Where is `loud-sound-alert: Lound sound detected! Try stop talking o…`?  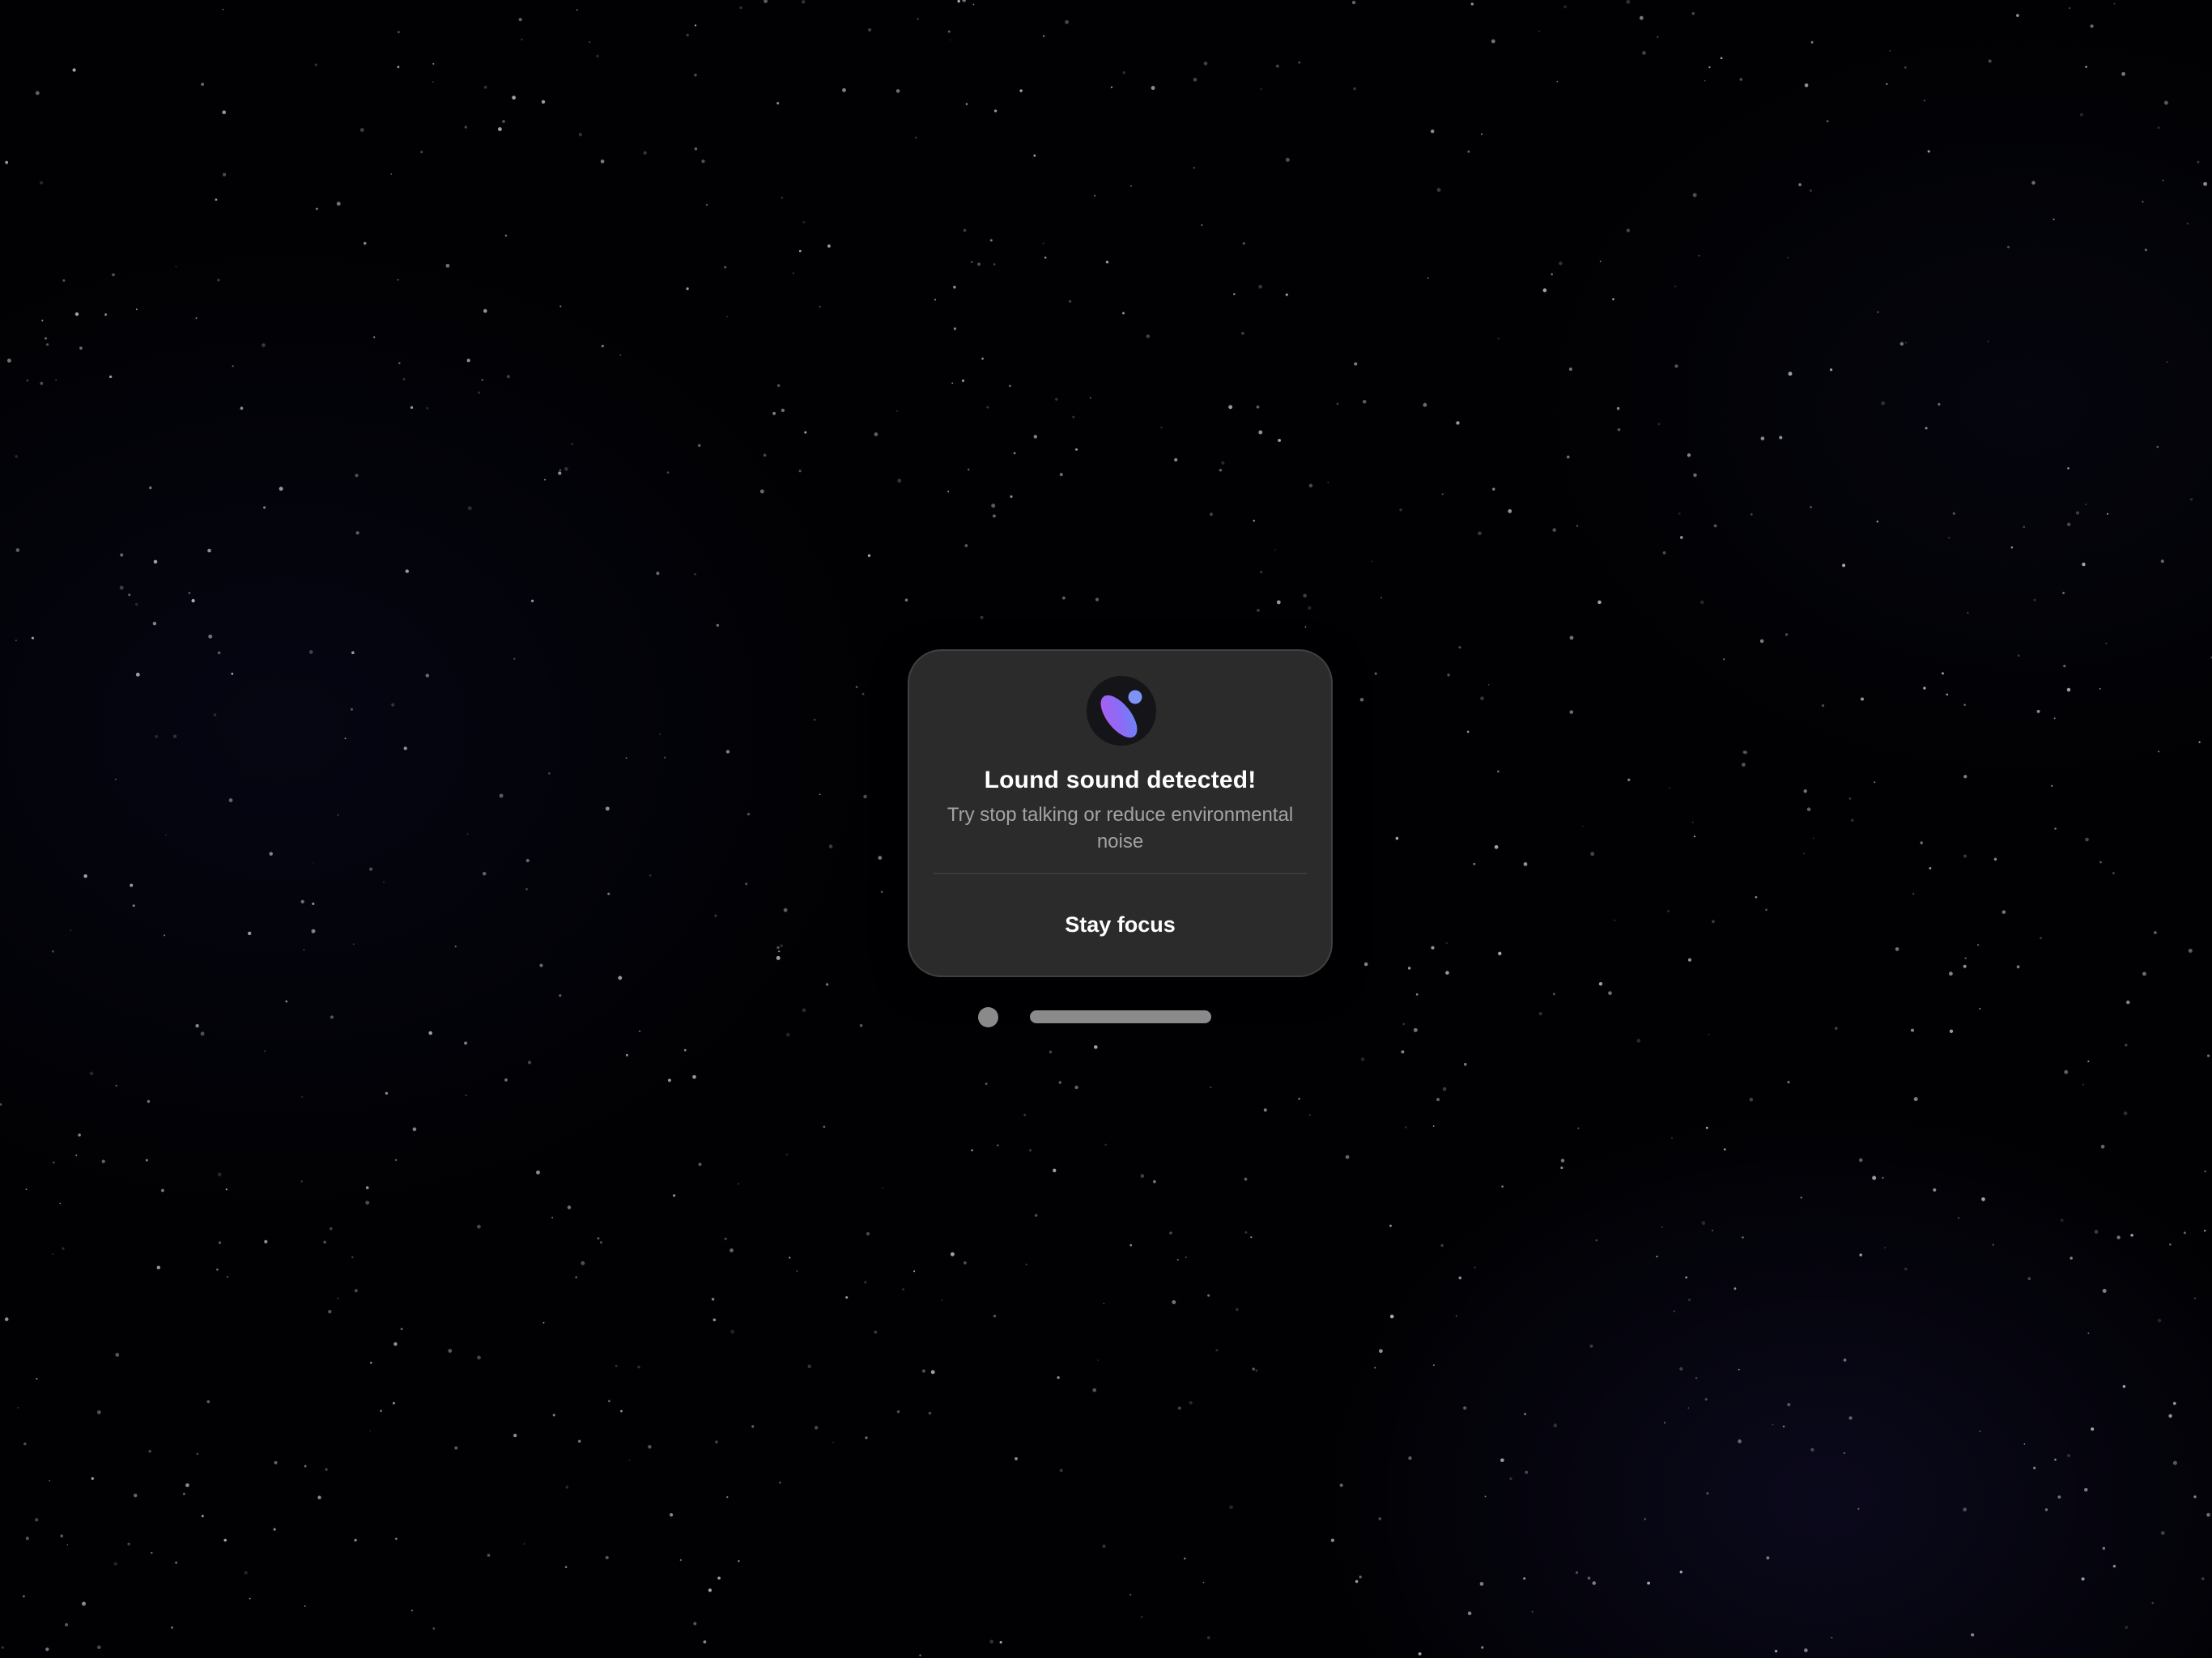
loud-sound-alert: Lound sound detected! Try stop talking o… is located at coordinates (1121, 813).